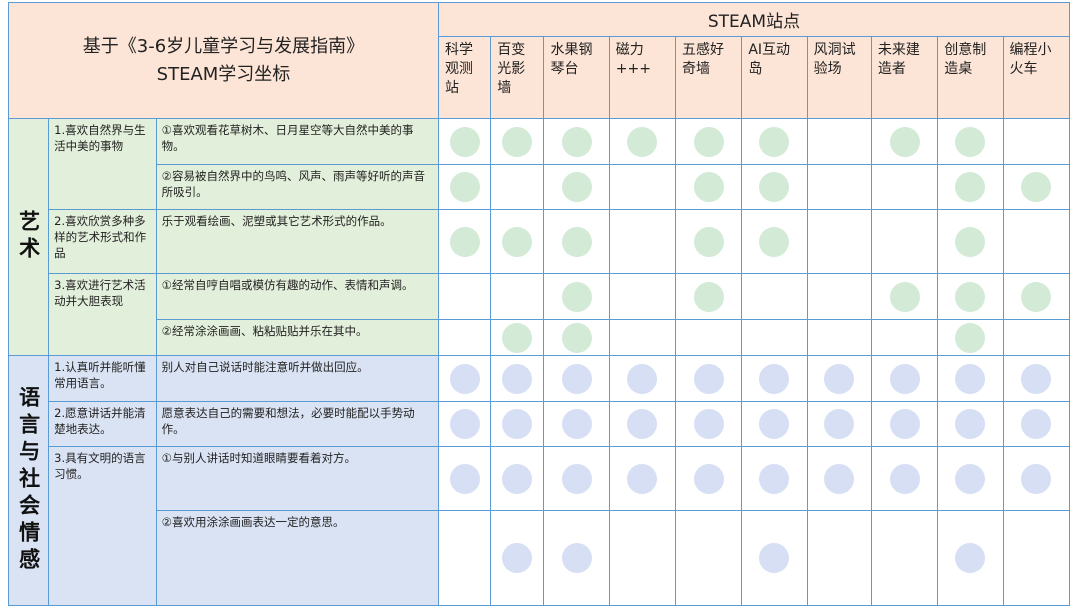  What do you see at coordinates (297, 296) in the screenshot?
I see `indicator-cell: ①经常自哼自唱或模仿有趣的动作、表情和声调。` at bounding box center [297, 296].